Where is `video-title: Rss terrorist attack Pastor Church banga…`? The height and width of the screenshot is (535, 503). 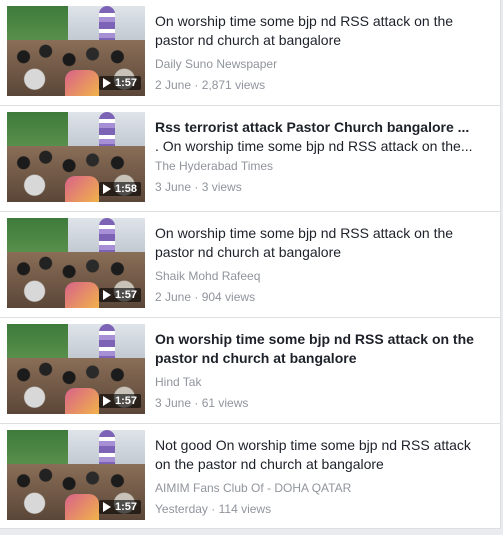 video-title: Rss terrorist attack Pastor Church banga… is located at coordinates (319, 127).